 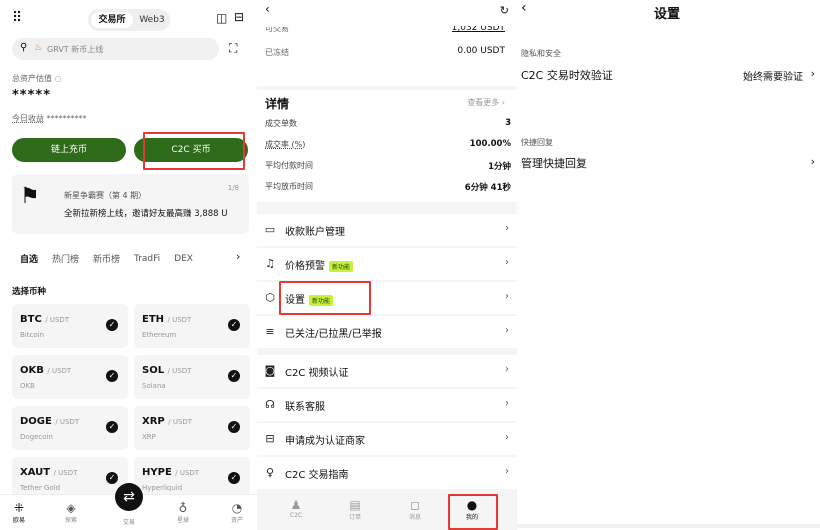 I want to click on coin-card: ETH / USDT Ethereum ✓, so click(x=192, y=326).